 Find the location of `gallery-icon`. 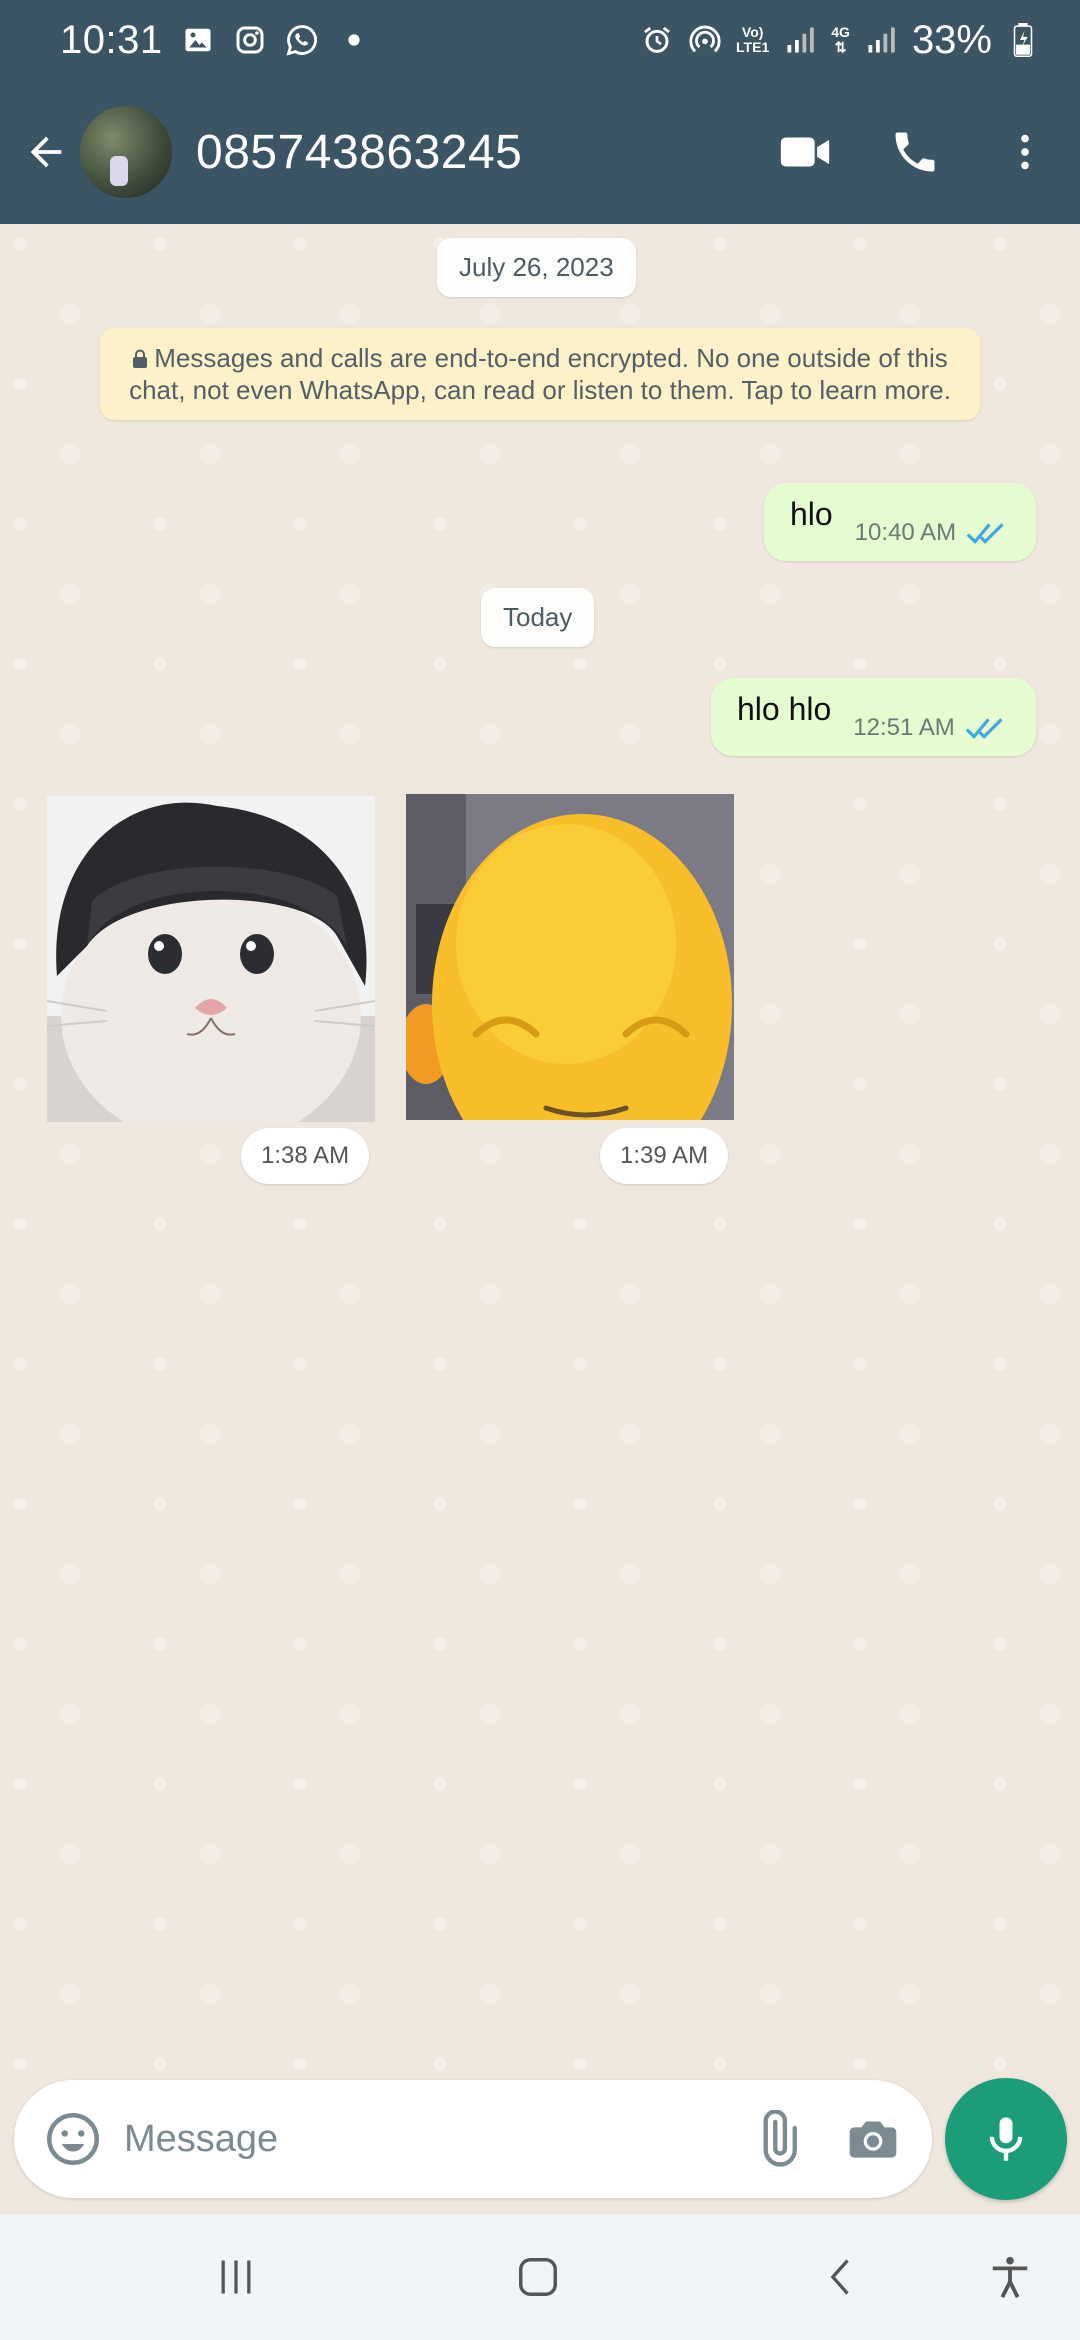

gallery-icon is located at coordinates (198, 40).